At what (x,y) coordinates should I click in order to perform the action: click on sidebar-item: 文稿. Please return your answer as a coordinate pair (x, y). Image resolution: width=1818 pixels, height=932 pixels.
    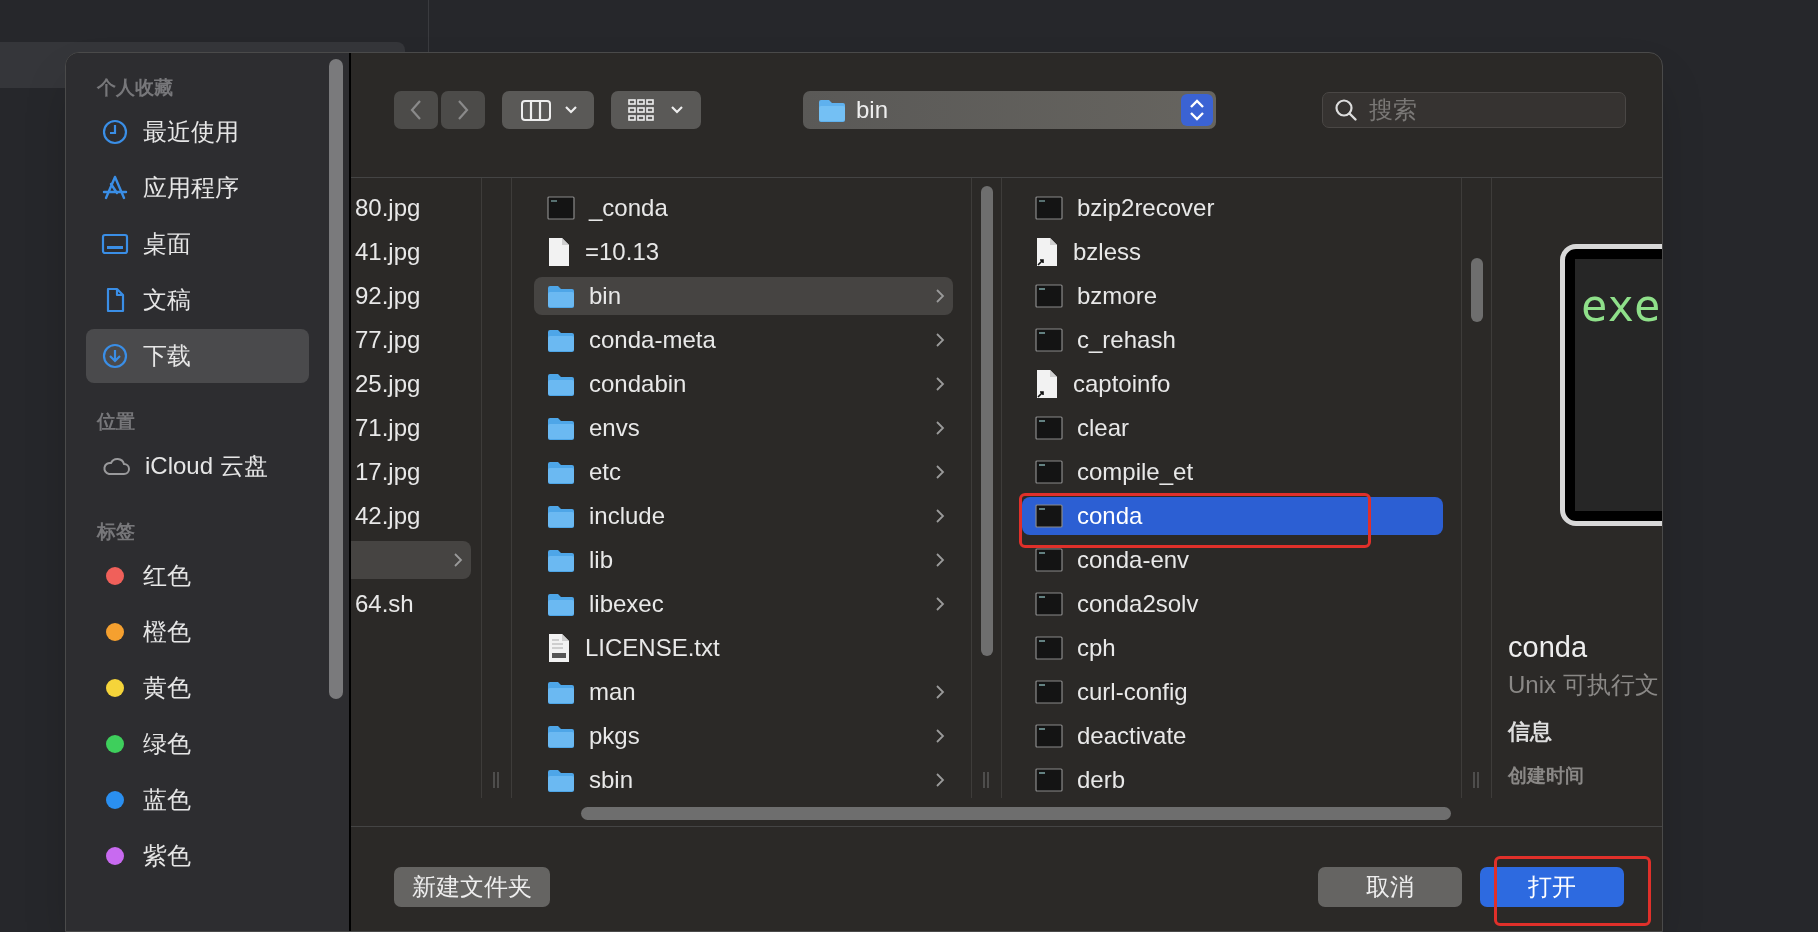
    Looking at the image, I should click on (197, 300).